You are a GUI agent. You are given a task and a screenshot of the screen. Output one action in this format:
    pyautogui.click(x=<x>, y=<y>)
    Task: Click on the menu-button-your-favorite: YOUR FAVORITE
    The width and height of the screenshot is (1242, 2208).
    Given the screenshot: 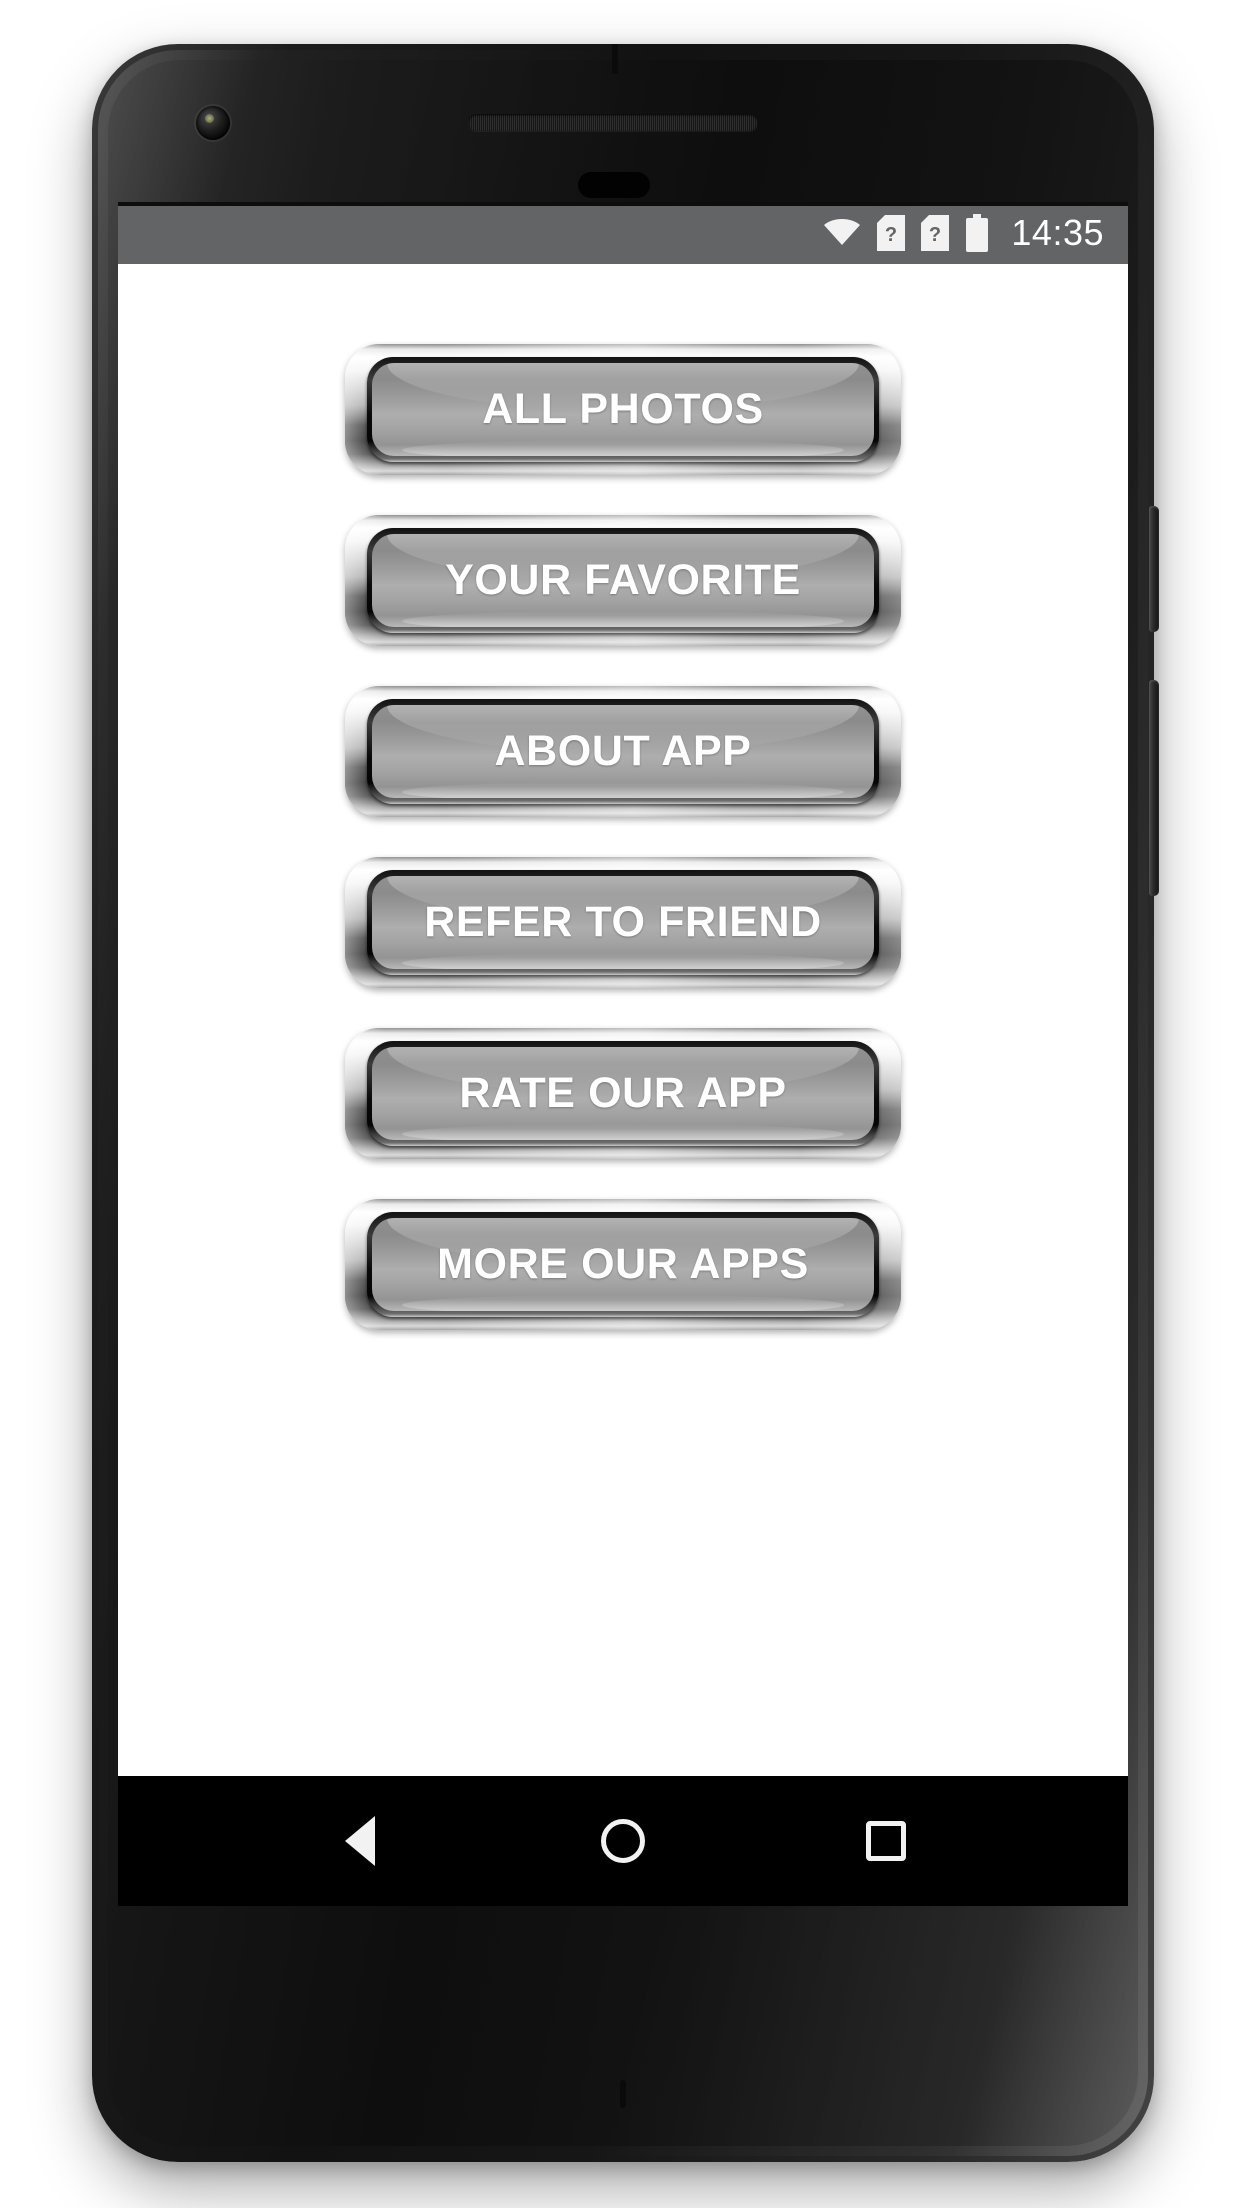 What is the action you would take?
    pyautogui.click(x=623, y=580)
    